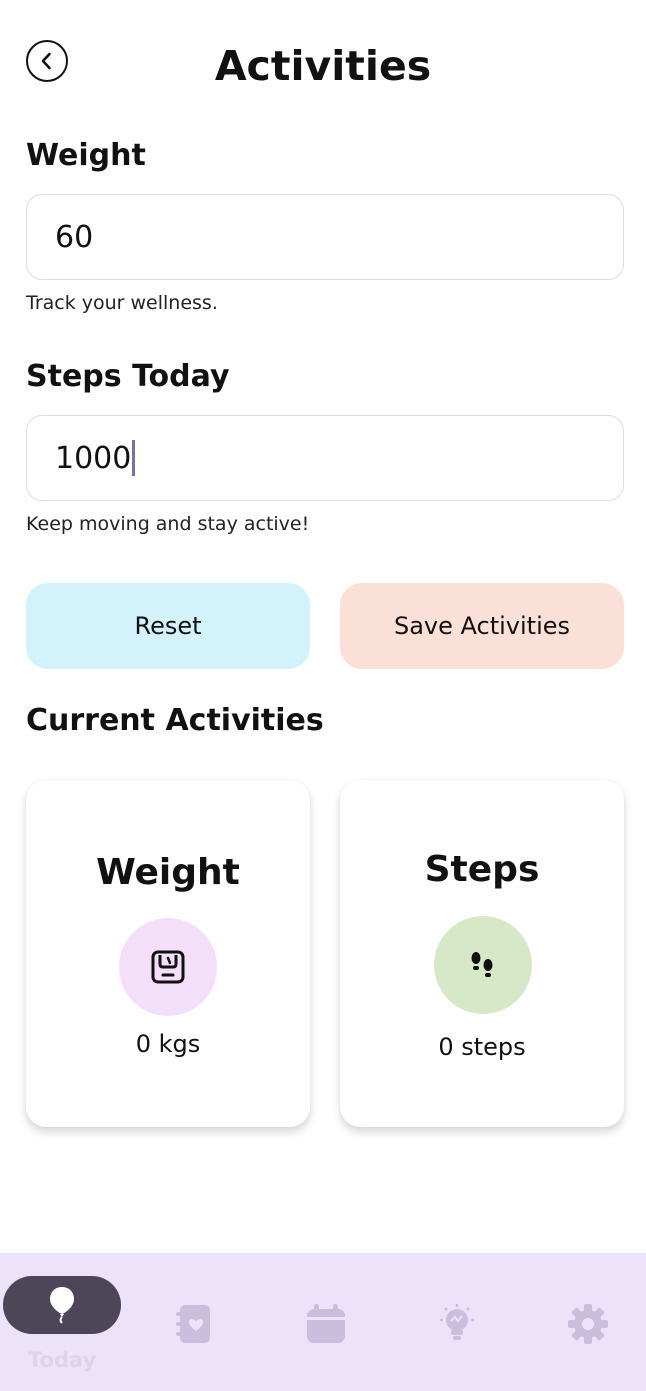  I want to click on steps-card-title: Steps, so click(482, 869).